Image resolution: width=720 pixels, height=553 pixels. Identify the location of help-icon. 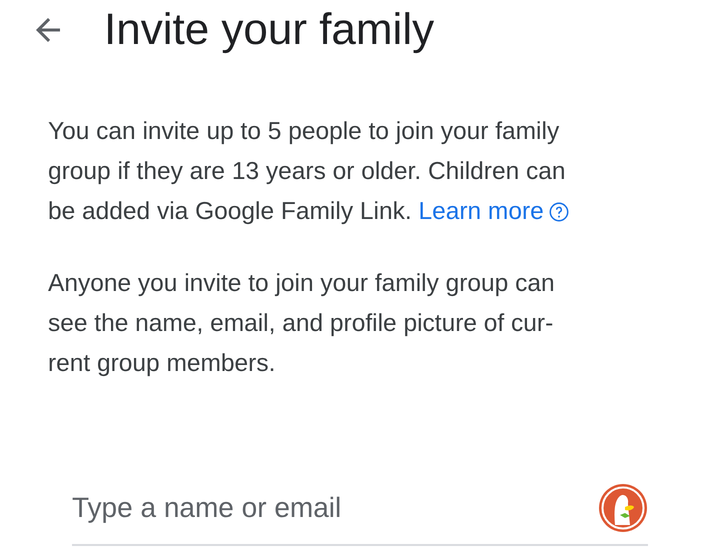
(559, 212).